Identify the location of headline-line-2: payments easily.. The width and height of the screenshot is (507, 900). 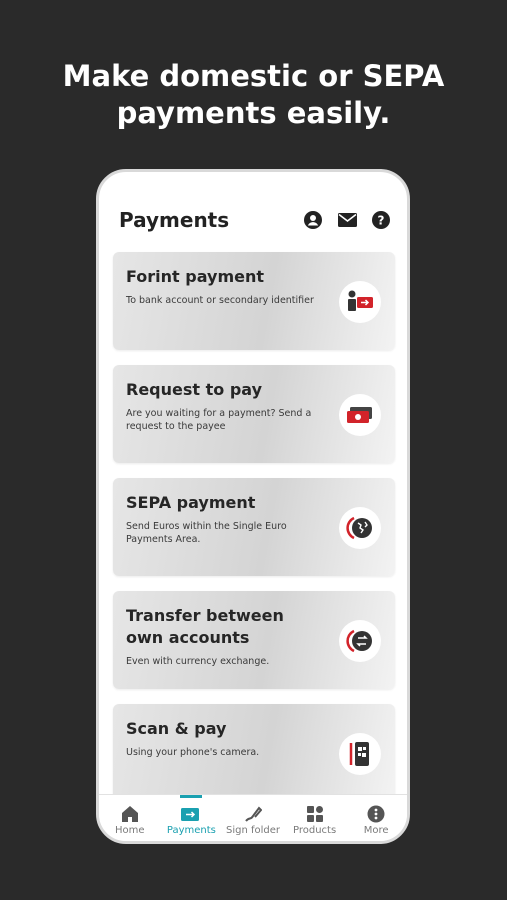
(253, 113).